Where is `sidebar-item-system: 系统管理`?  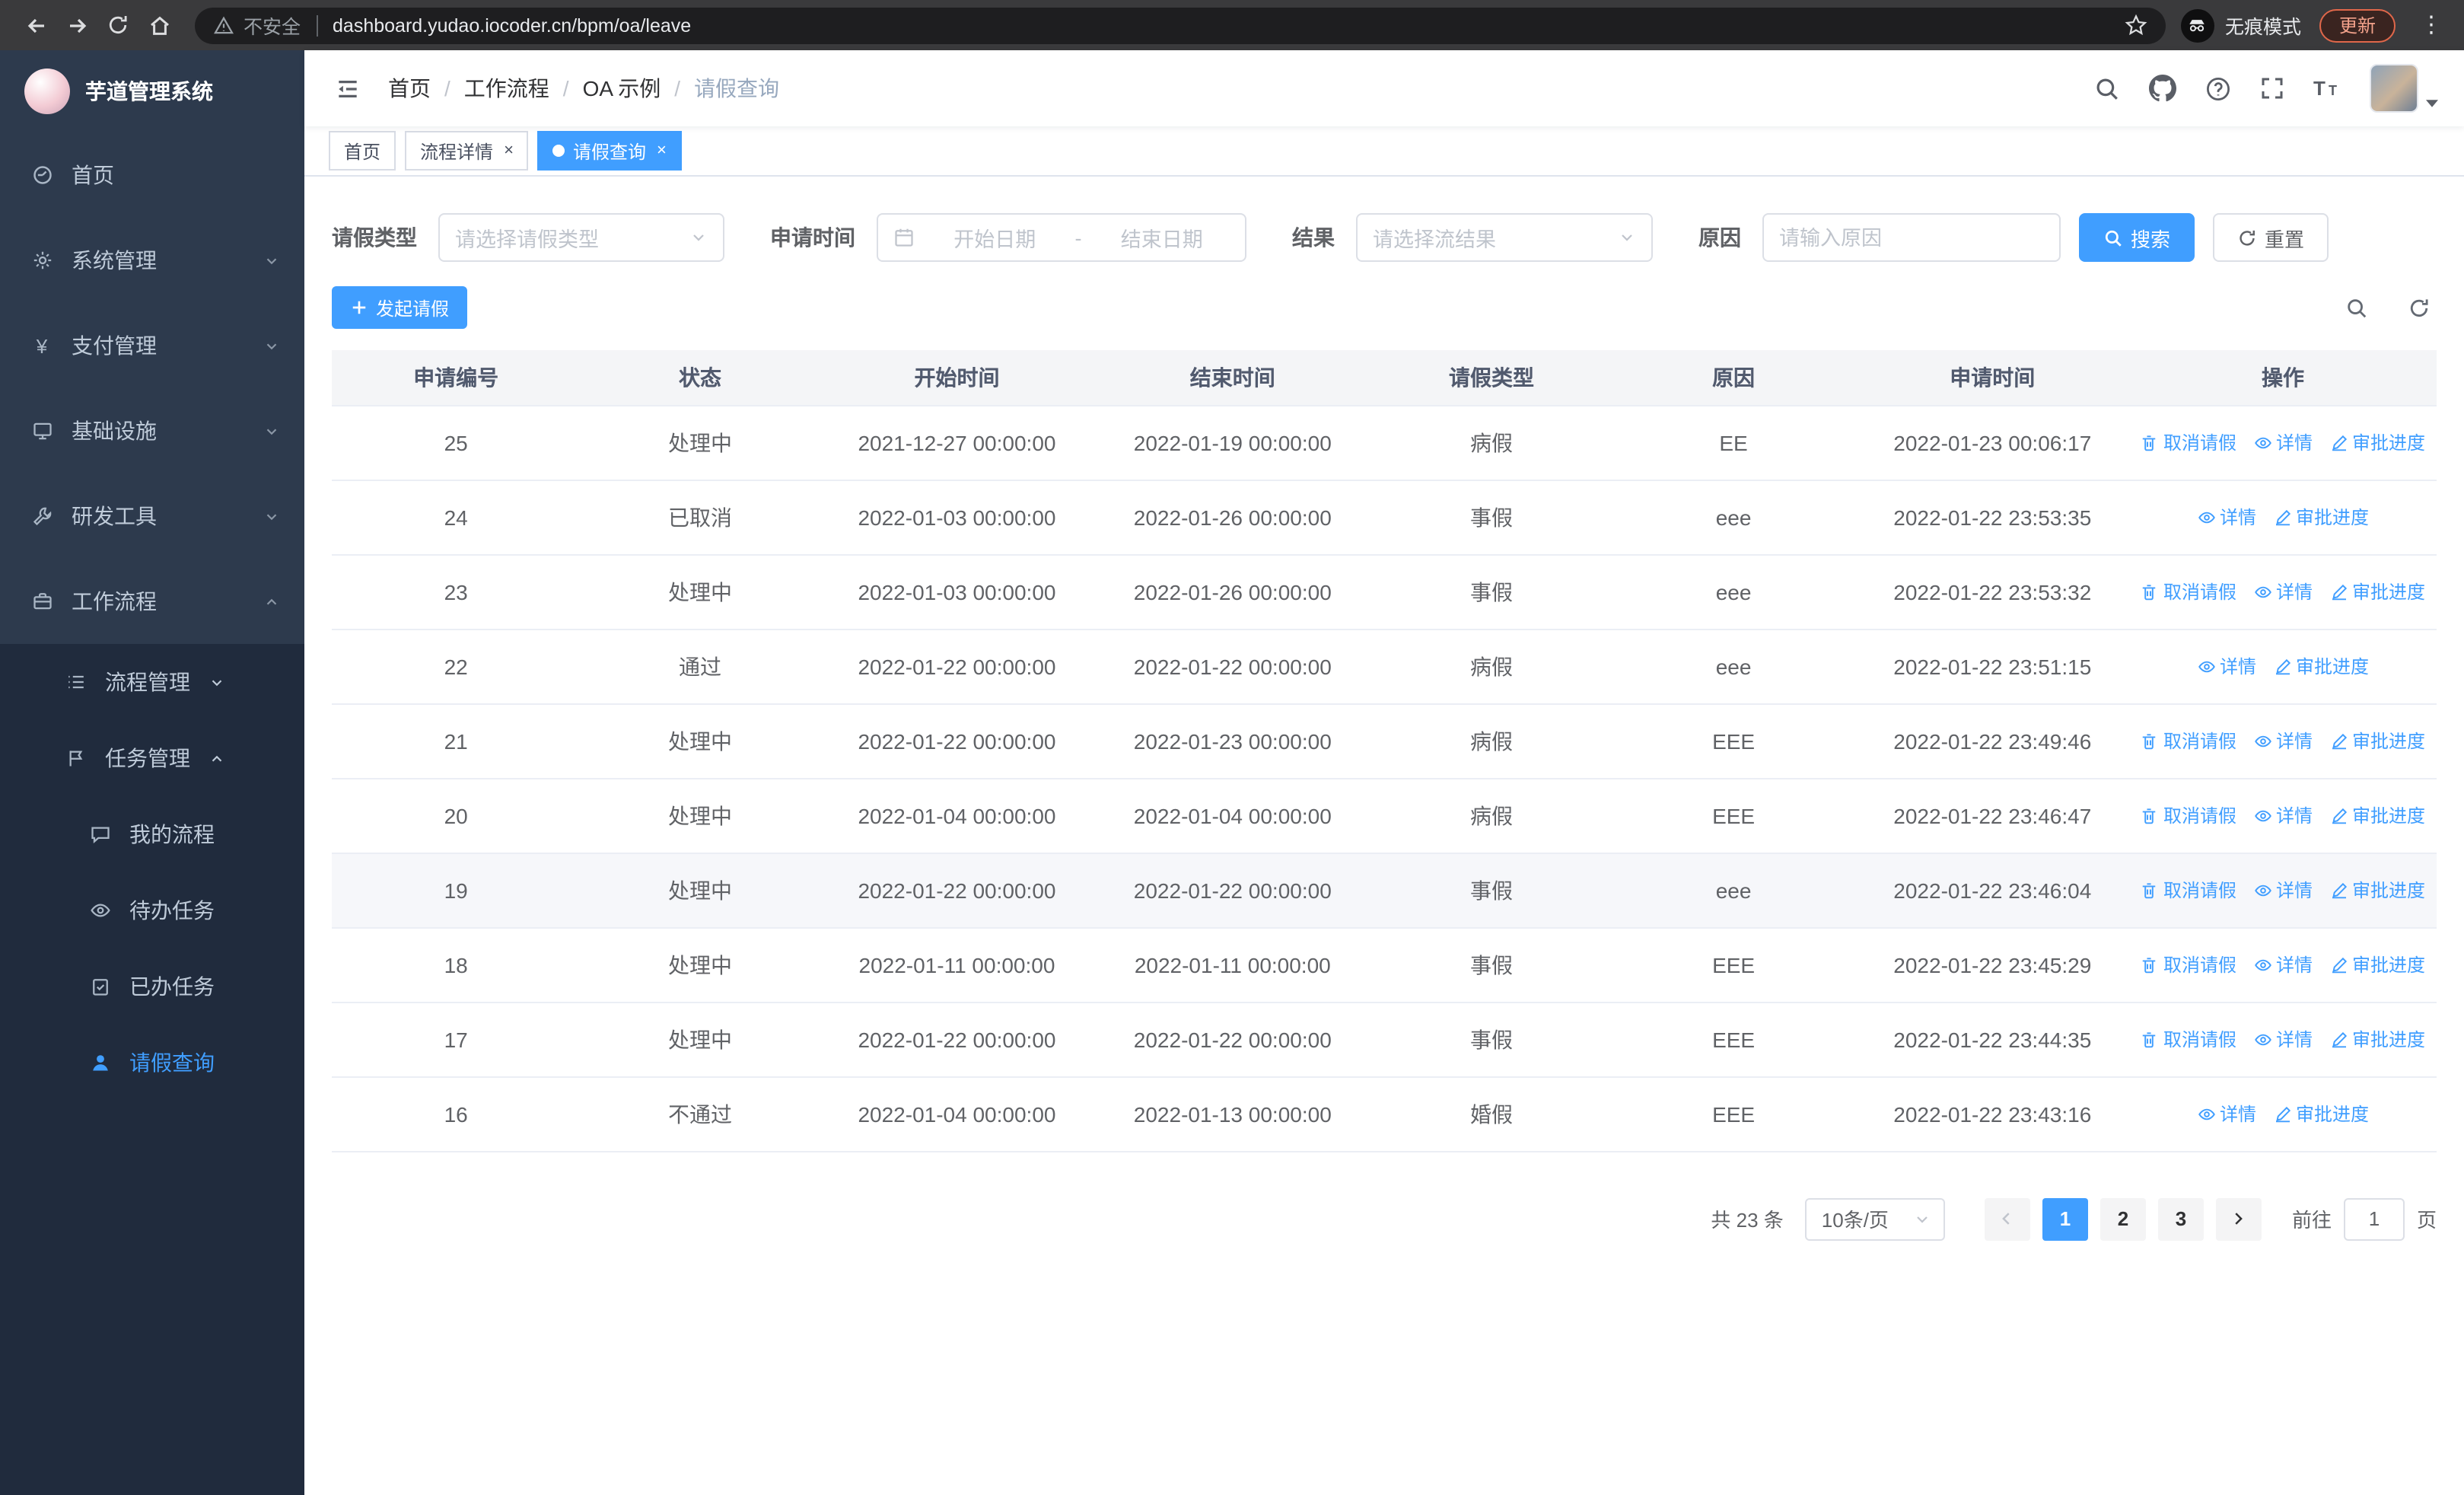
sidebar-item-system: 系统管理 is located at coordinates (152, 261).